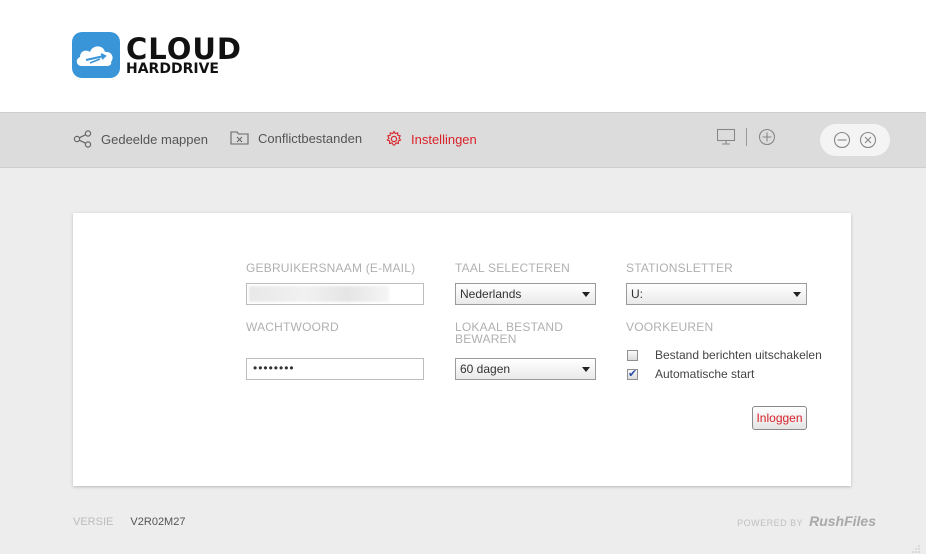 This screenshot has height=554, width=926. Describe the element at coordinates (738, 355) in the screenshot. I see `pref-label: Bestand berichten uitschakelen` at that location.